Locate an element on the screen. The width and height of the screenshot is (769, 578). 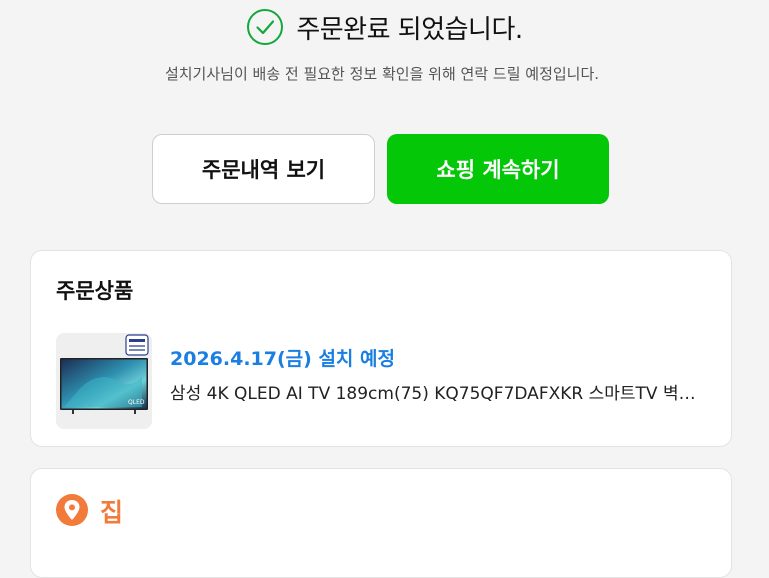
install-schedule: 2026.4.17(금) 설치 예정 is located at coordinates (282, 359).